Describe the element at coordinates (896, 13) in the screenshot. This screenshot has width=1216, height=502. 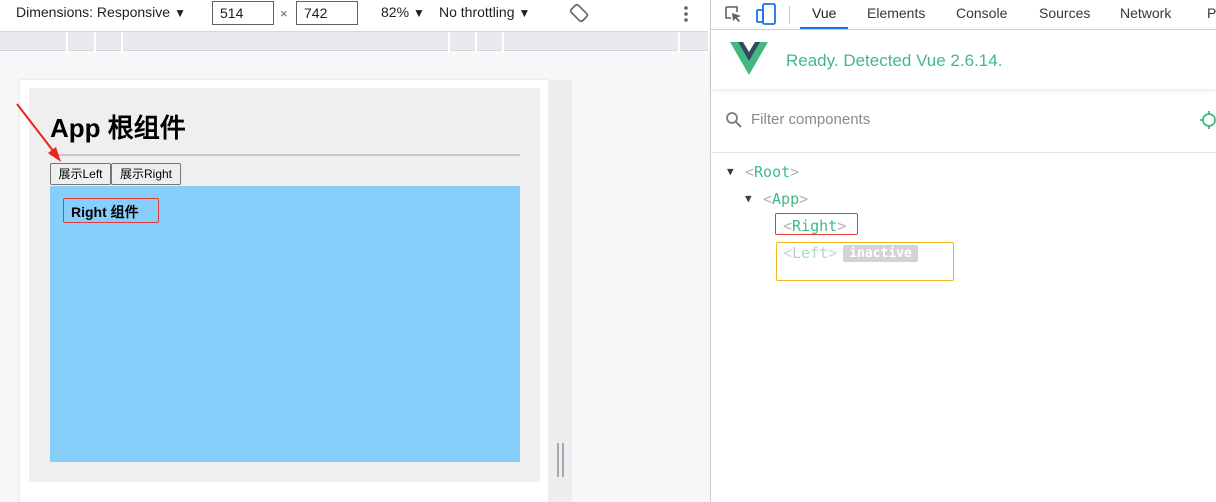
I see `tab-elements: Elements` at that location.